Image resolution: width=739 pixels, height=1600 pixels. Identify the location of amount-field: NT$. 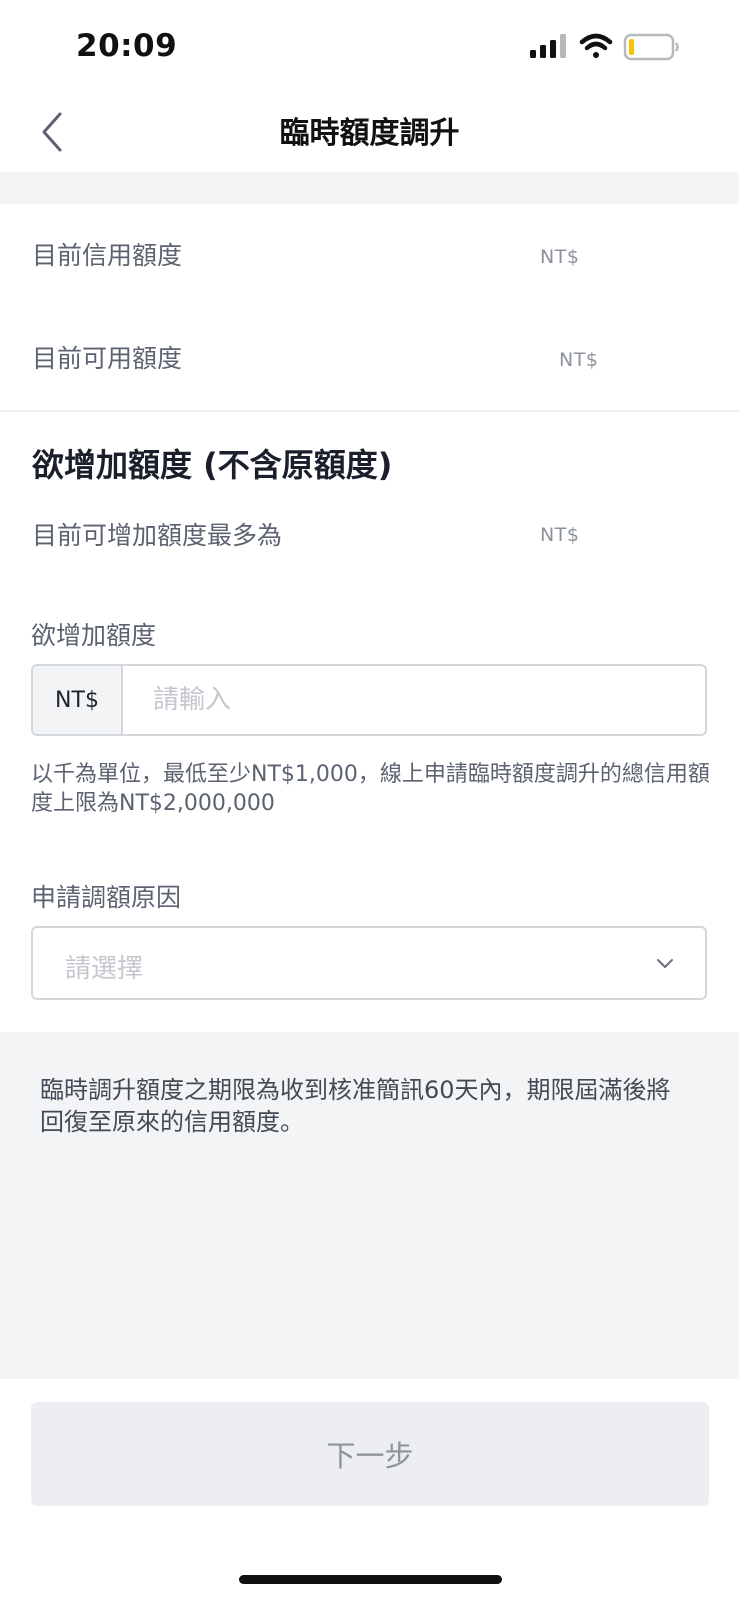
(369, 700).